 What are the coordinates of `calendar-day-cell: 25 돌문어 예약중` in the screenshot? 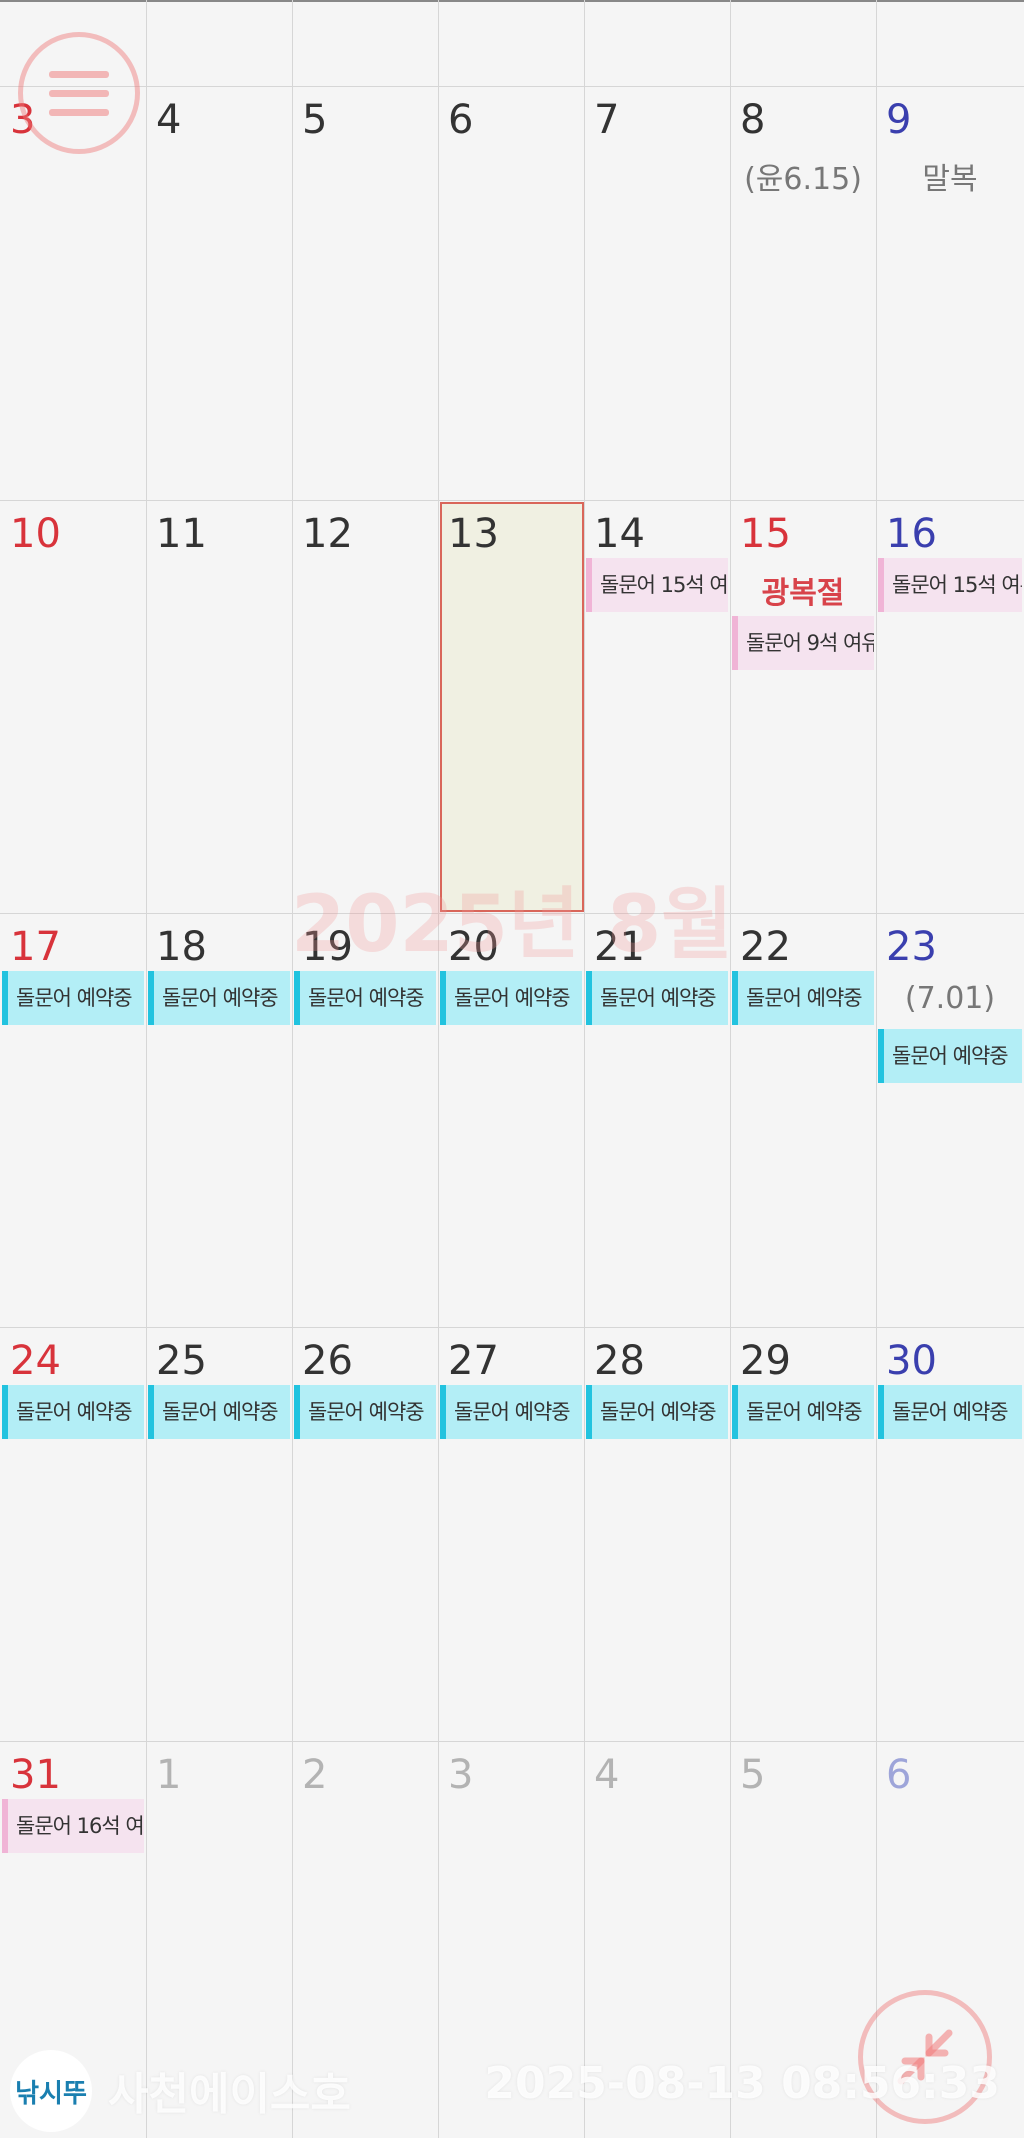 It's located at (219, 1534).